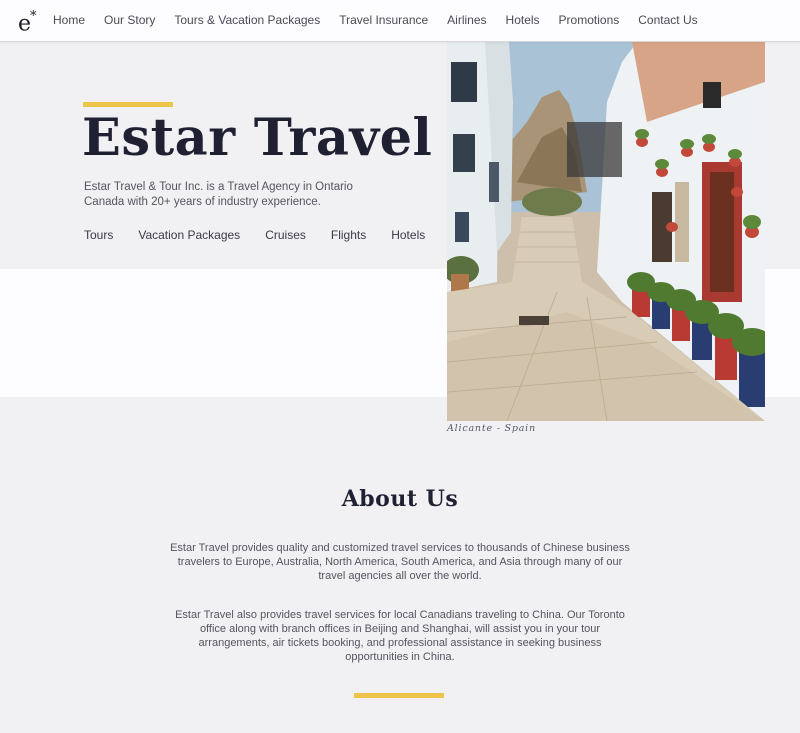 The width and height of the screenshot is (800, 733). I want to click on logo-star-icon: *, so click(33, 16).